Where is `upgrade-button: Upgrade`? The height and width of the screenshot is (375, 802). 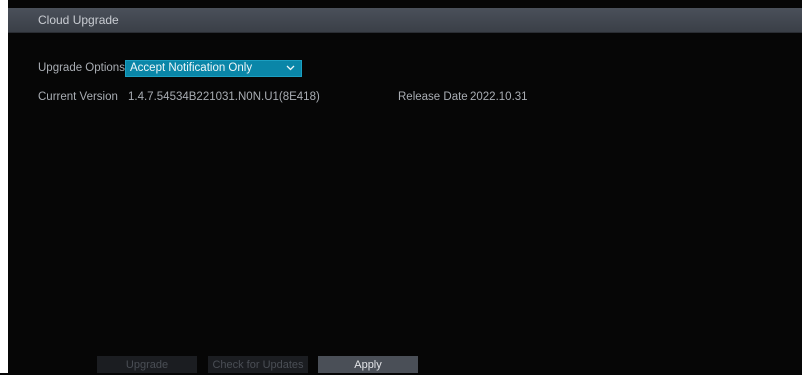
upgrade-button: Upgrade is located at coordinates (147, 364).